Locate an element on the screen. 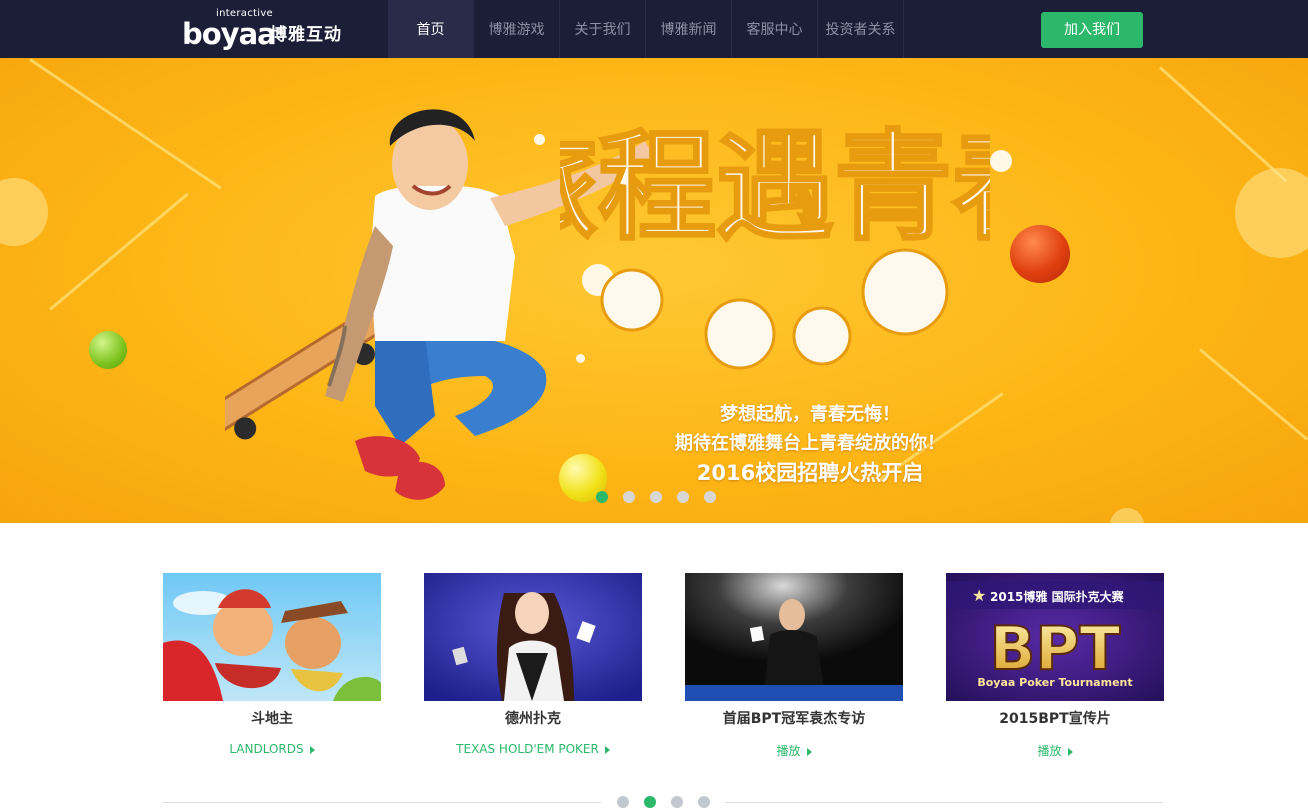 This screenshot has width=1308, height=810. banner-tagline-1: 梦想起航，青春无悔！ is located at coordinates (810, 414).